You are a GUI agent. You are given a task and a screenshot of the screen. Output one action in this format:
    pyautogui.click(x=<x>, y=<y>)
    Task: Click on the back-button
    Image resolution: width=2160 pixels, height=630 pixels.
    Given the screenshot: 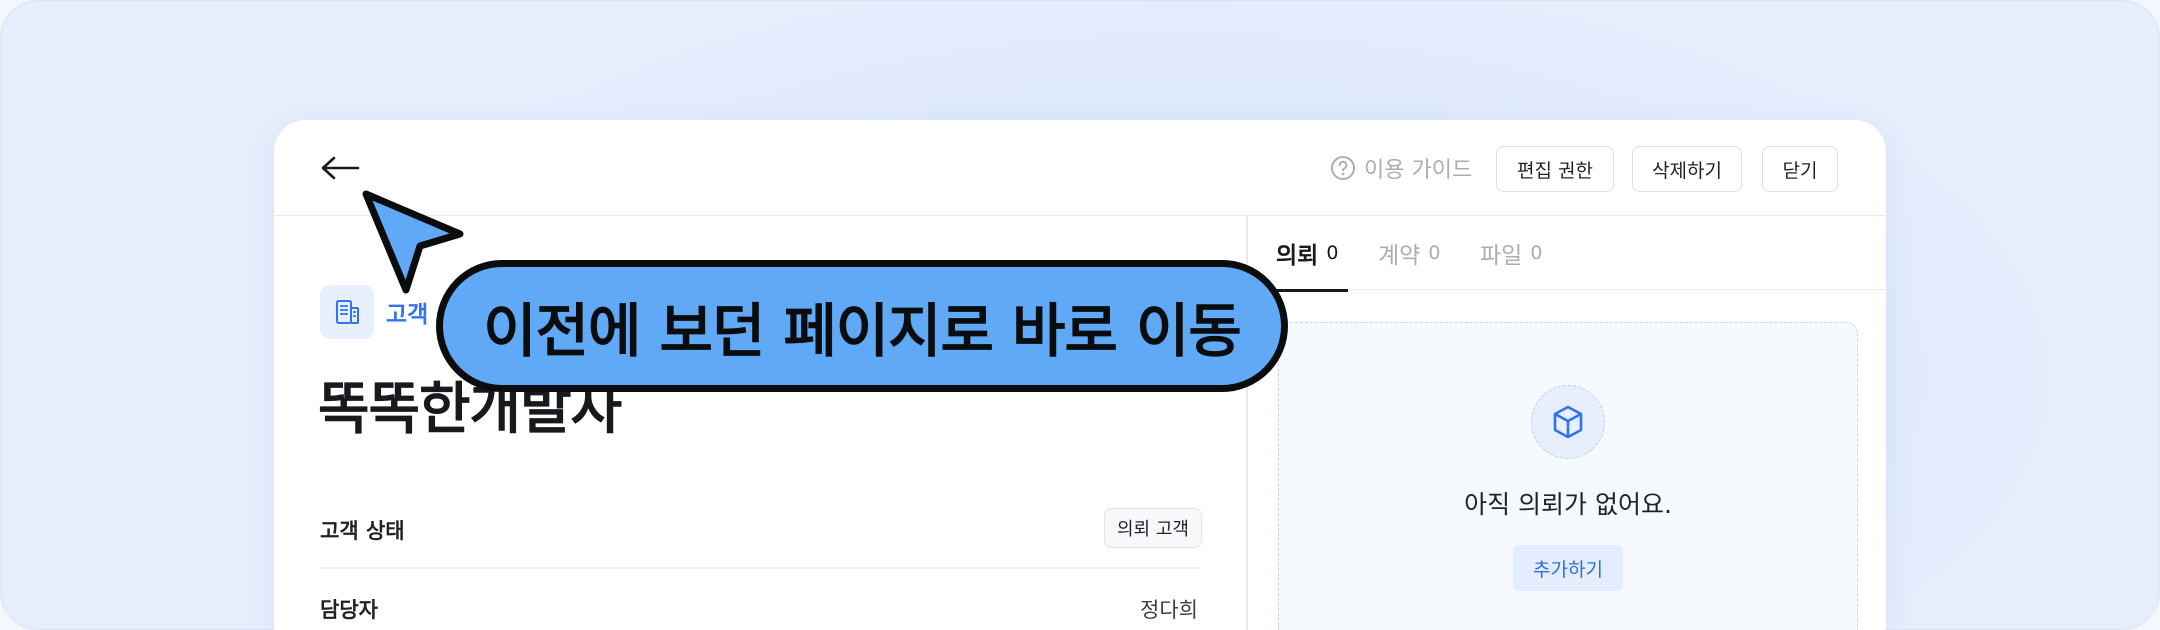 What is the action you would take?
    pyautogui.click(x=340, y=168)
    